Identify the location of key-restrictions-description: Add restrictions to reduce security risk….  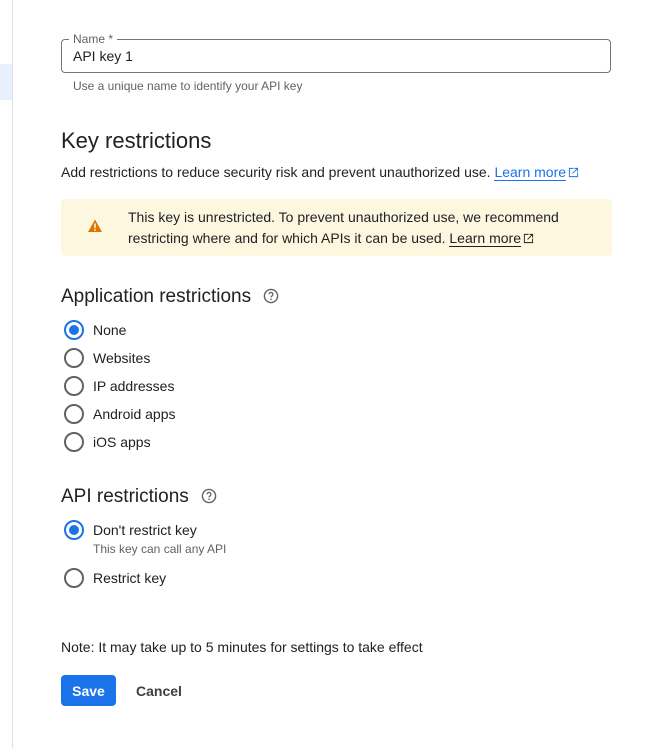
(320, 172).